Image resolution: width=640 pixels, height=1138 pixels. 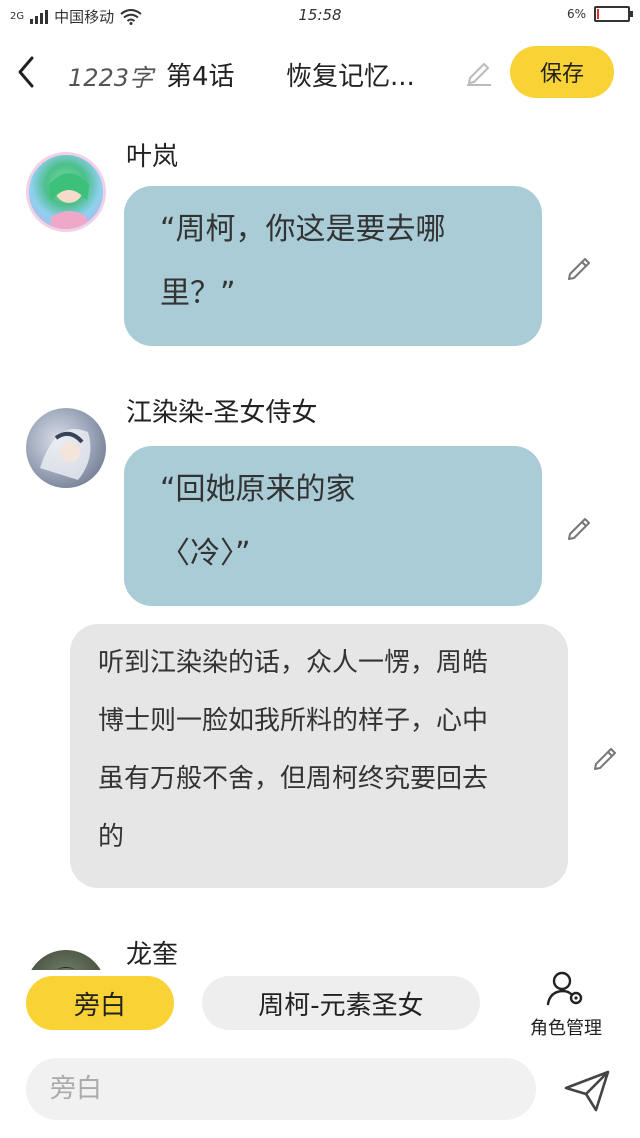 What do you see at coordinates (613, 14) in the screenshot?
I see `battery-icon` at bounding box center [613, 14].